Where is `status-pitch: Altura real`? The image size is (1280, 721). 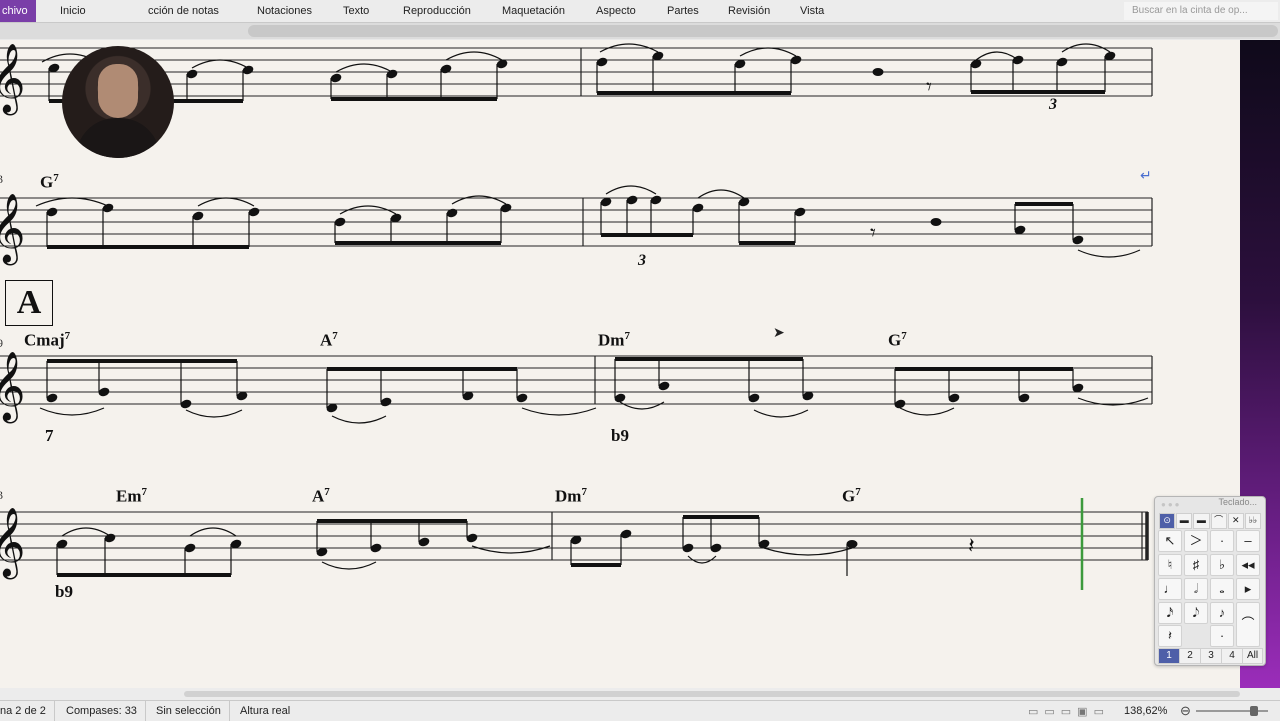
status-pitch: Altura real is located at coordinates (265, 711).